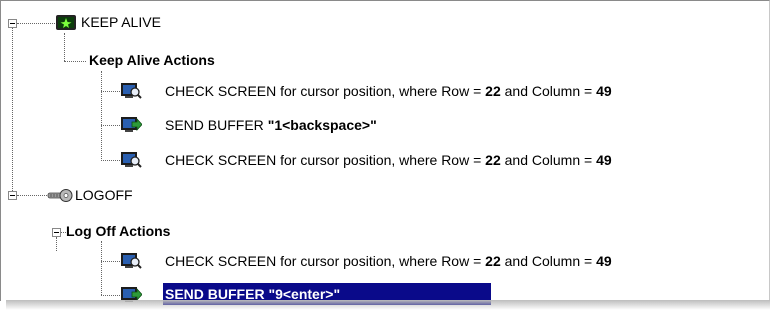  What do you see at coordinates (12, 23) in the screenshot?
I see `collapse-toggle-keep-alive` at bounding box center [12, 23].